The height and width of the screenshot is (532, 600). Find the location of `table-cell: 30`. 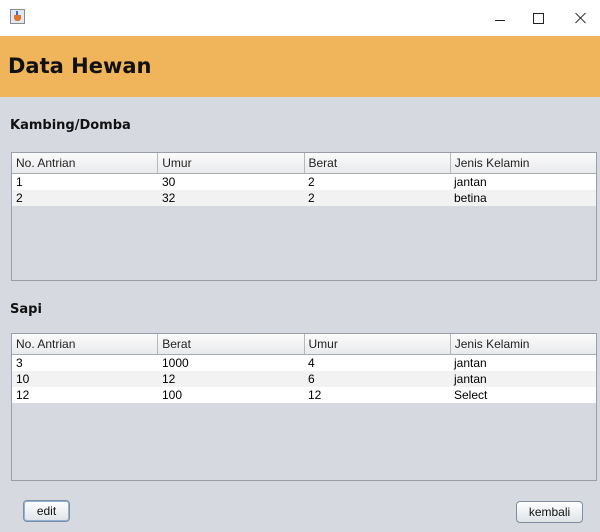

table-cell: 30 is located at coordinates (231, 182).